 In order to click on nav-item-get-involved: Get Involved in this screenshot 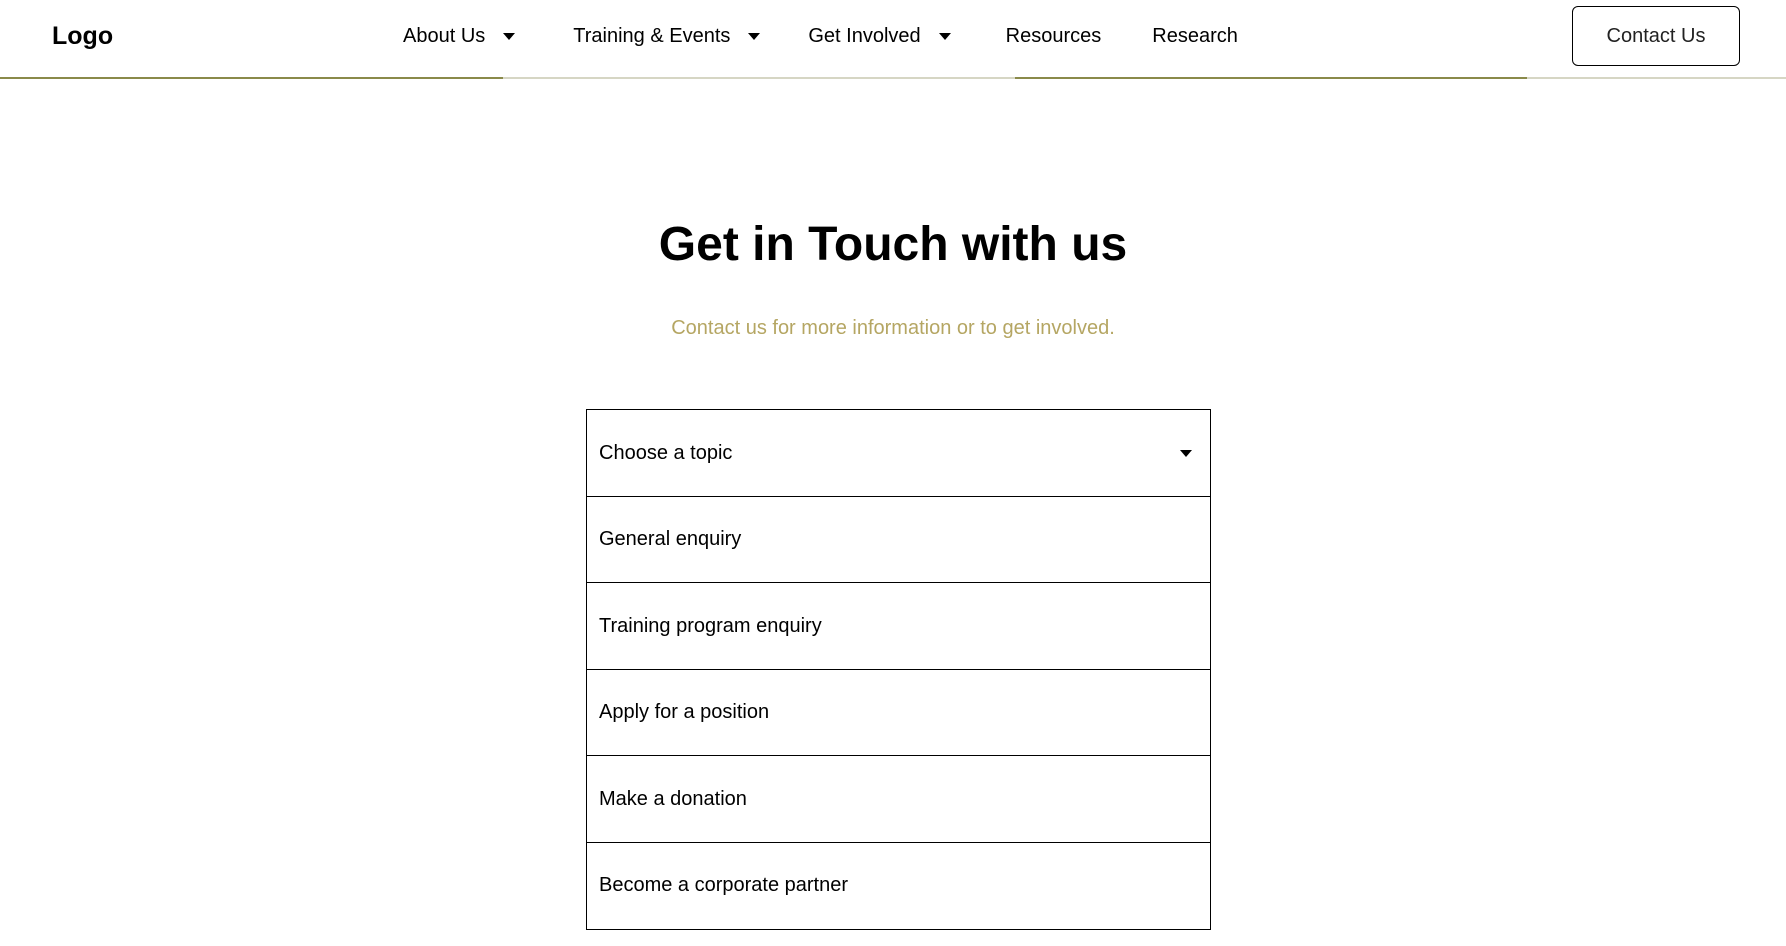, I will do `click(879, 36)`.